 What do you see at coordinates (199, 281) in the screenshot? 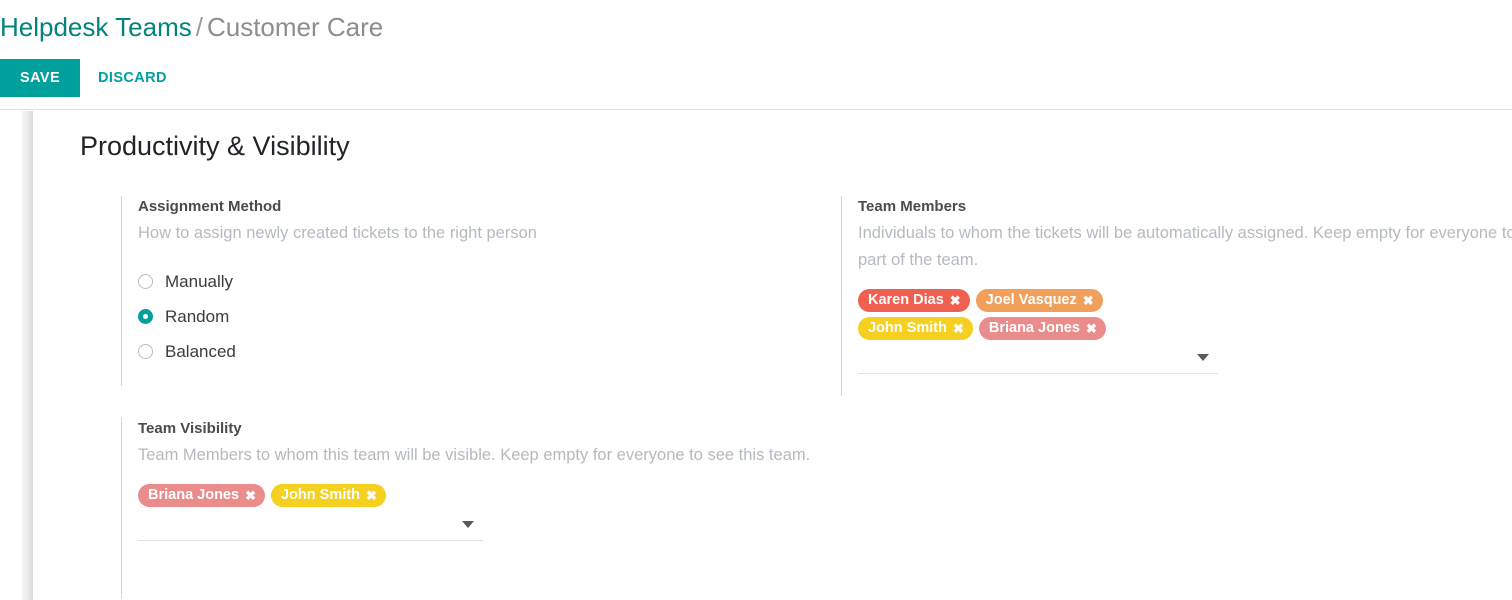
I see `radio-option-label: Manually` at bounding box center [199, 281].